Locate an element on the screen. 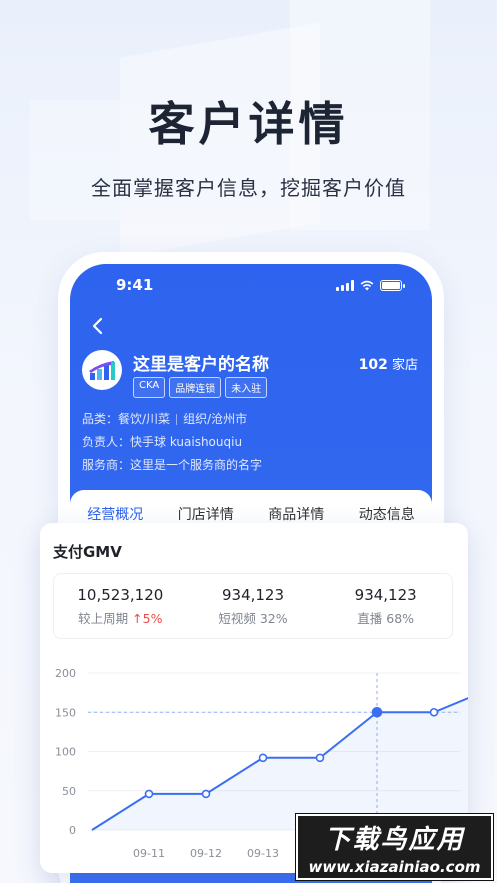  store-count-unit: 家店 is located at coordinates (404, 365).